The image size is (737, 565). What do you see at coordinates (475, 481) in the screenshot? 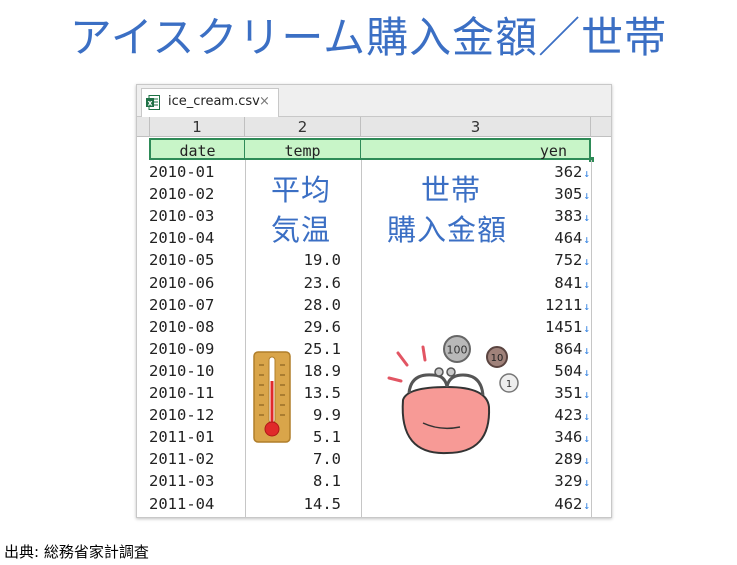
I see `cell-yen: 329↓` at bounding box center [475, 481].